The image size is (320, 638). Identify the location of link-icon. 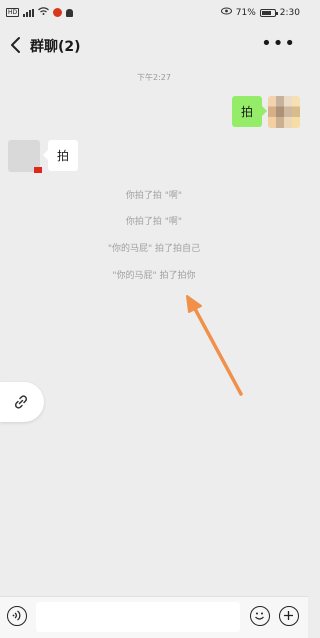
(21, 402).